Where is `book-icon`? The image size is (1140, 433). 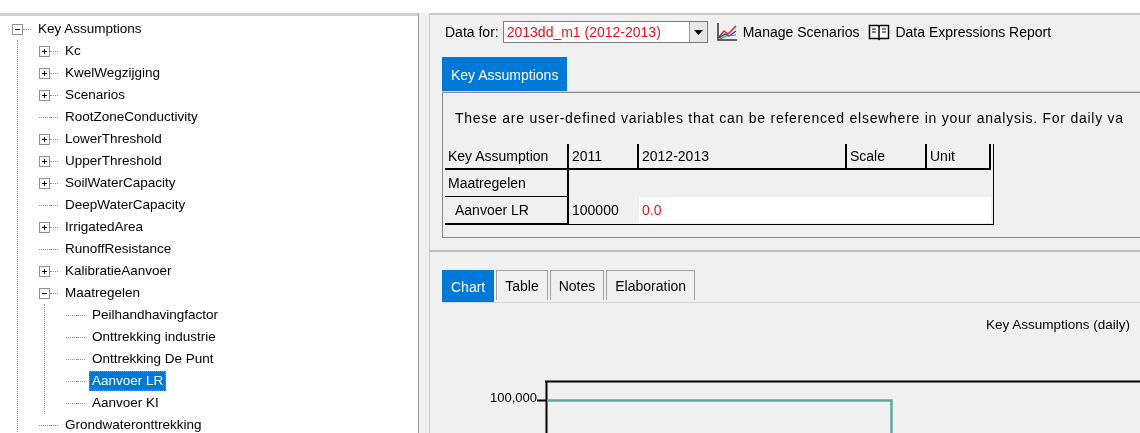 book-icon is located at coordinates (879, 32).